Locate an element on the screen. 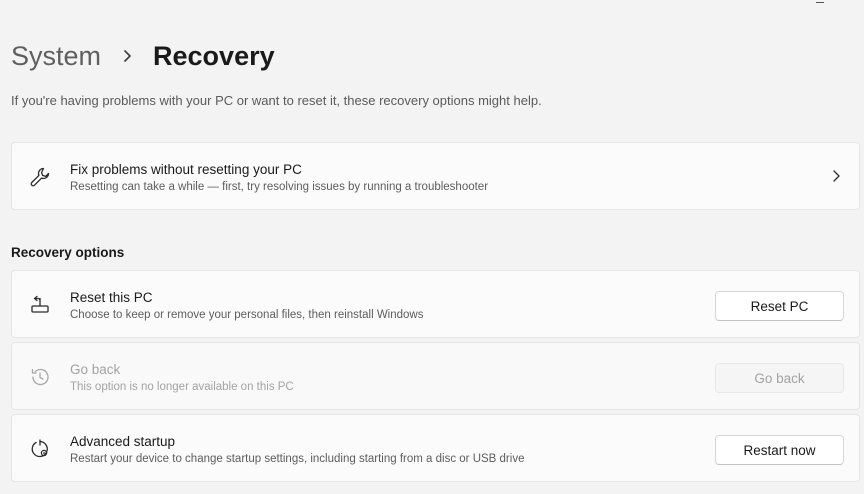 This screenshot has width=864, height=494. advanced-startup-icon is located at coordinates (40, 449).